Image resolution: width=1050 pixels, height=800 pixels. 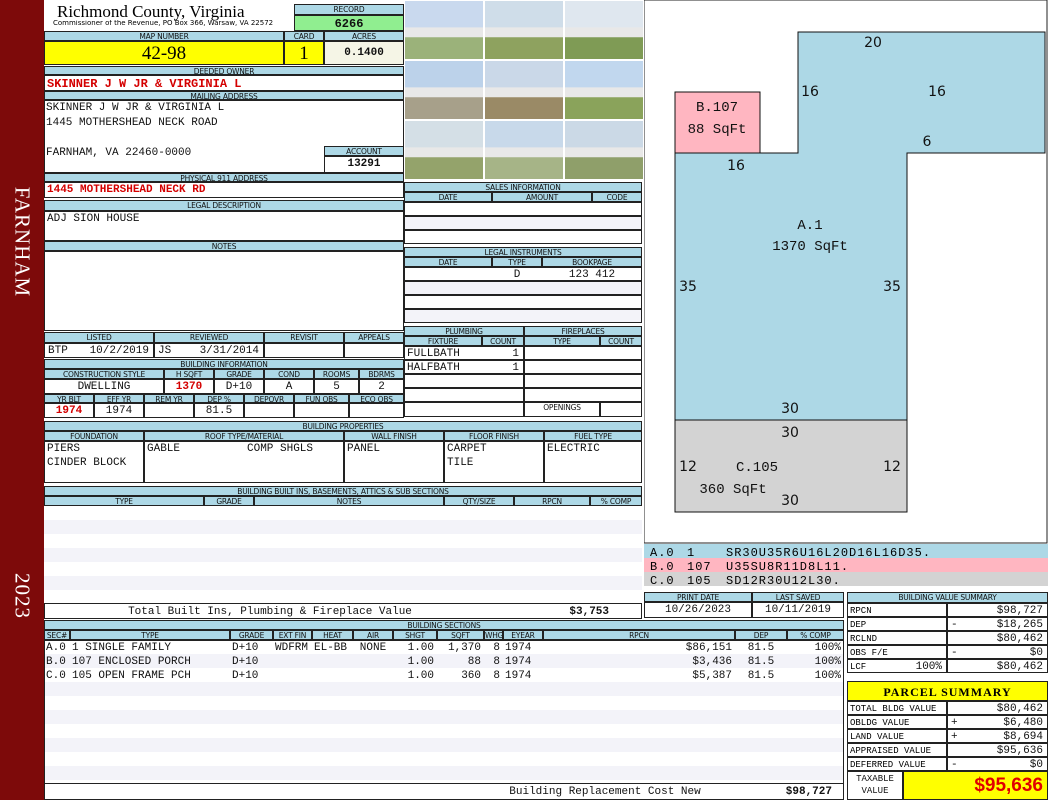 I want to click on appeals-label: APPEALS, so click(x=374, y=337).